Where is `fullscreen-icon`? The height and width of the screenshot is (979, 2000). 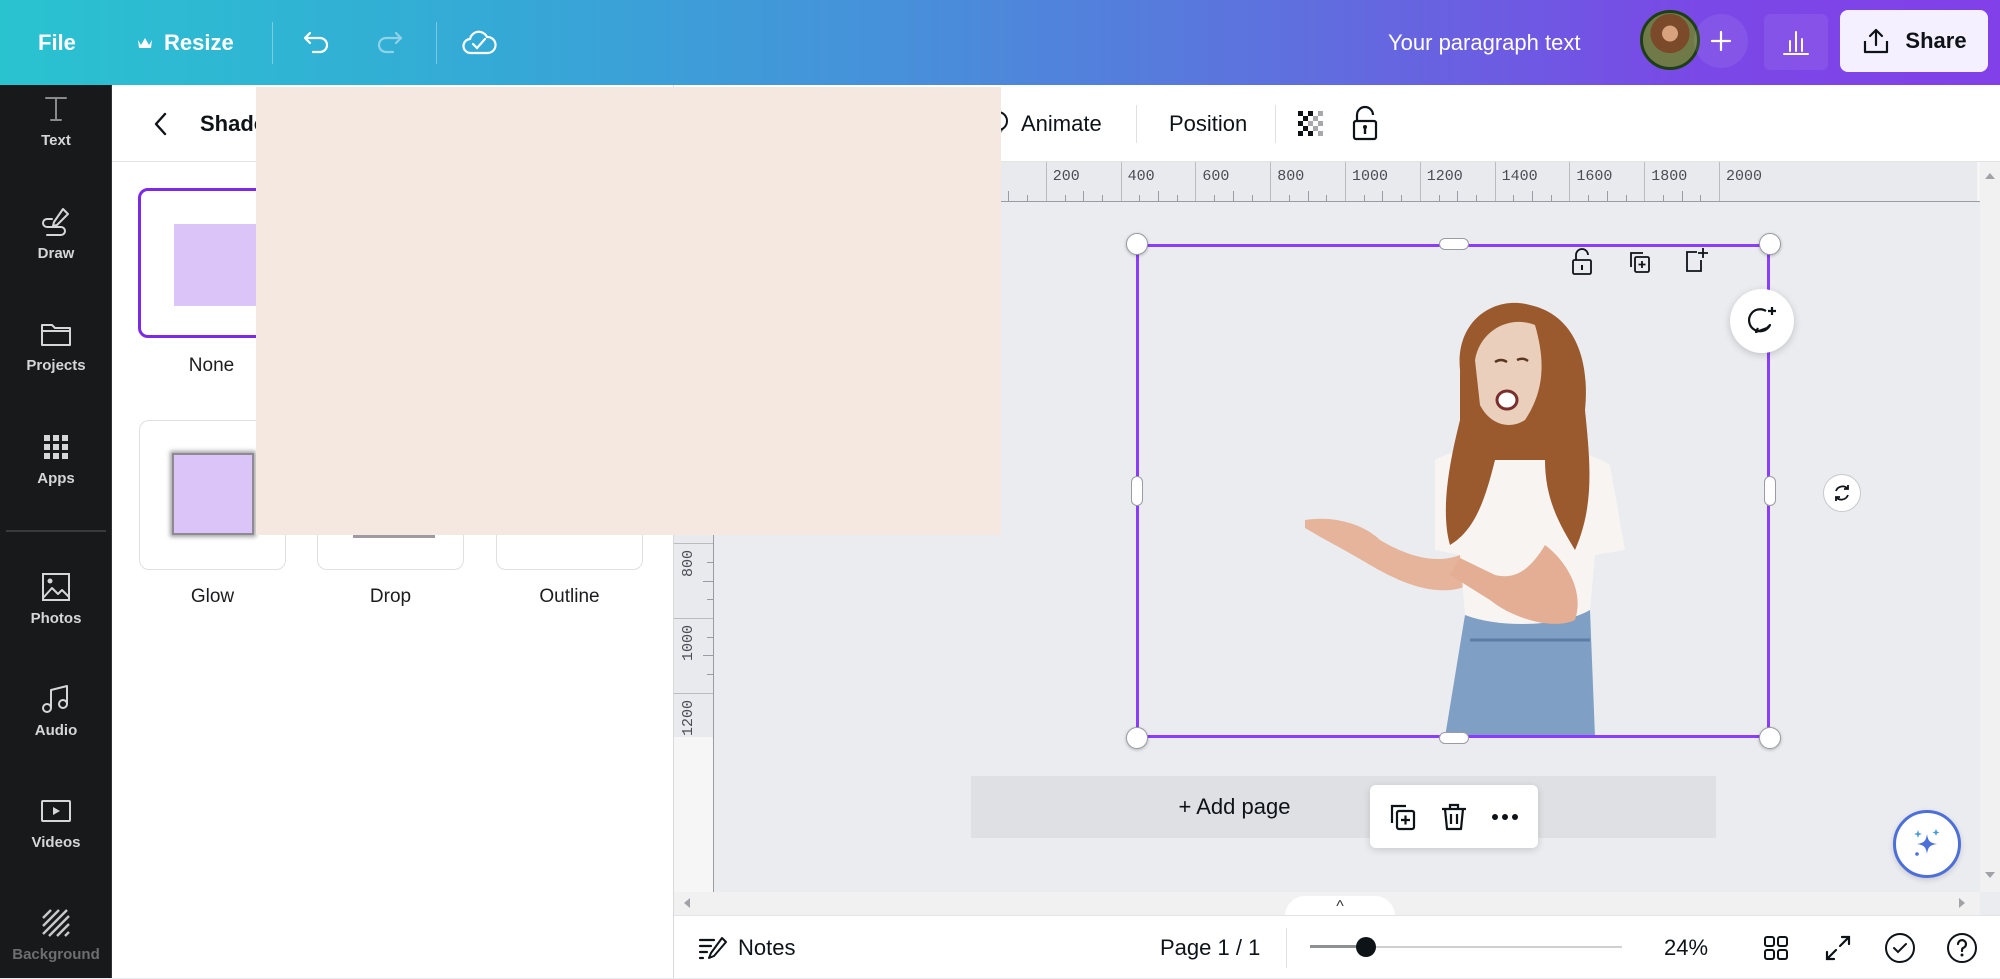 fullscreen-icon is located at coordinates (1838, 948).